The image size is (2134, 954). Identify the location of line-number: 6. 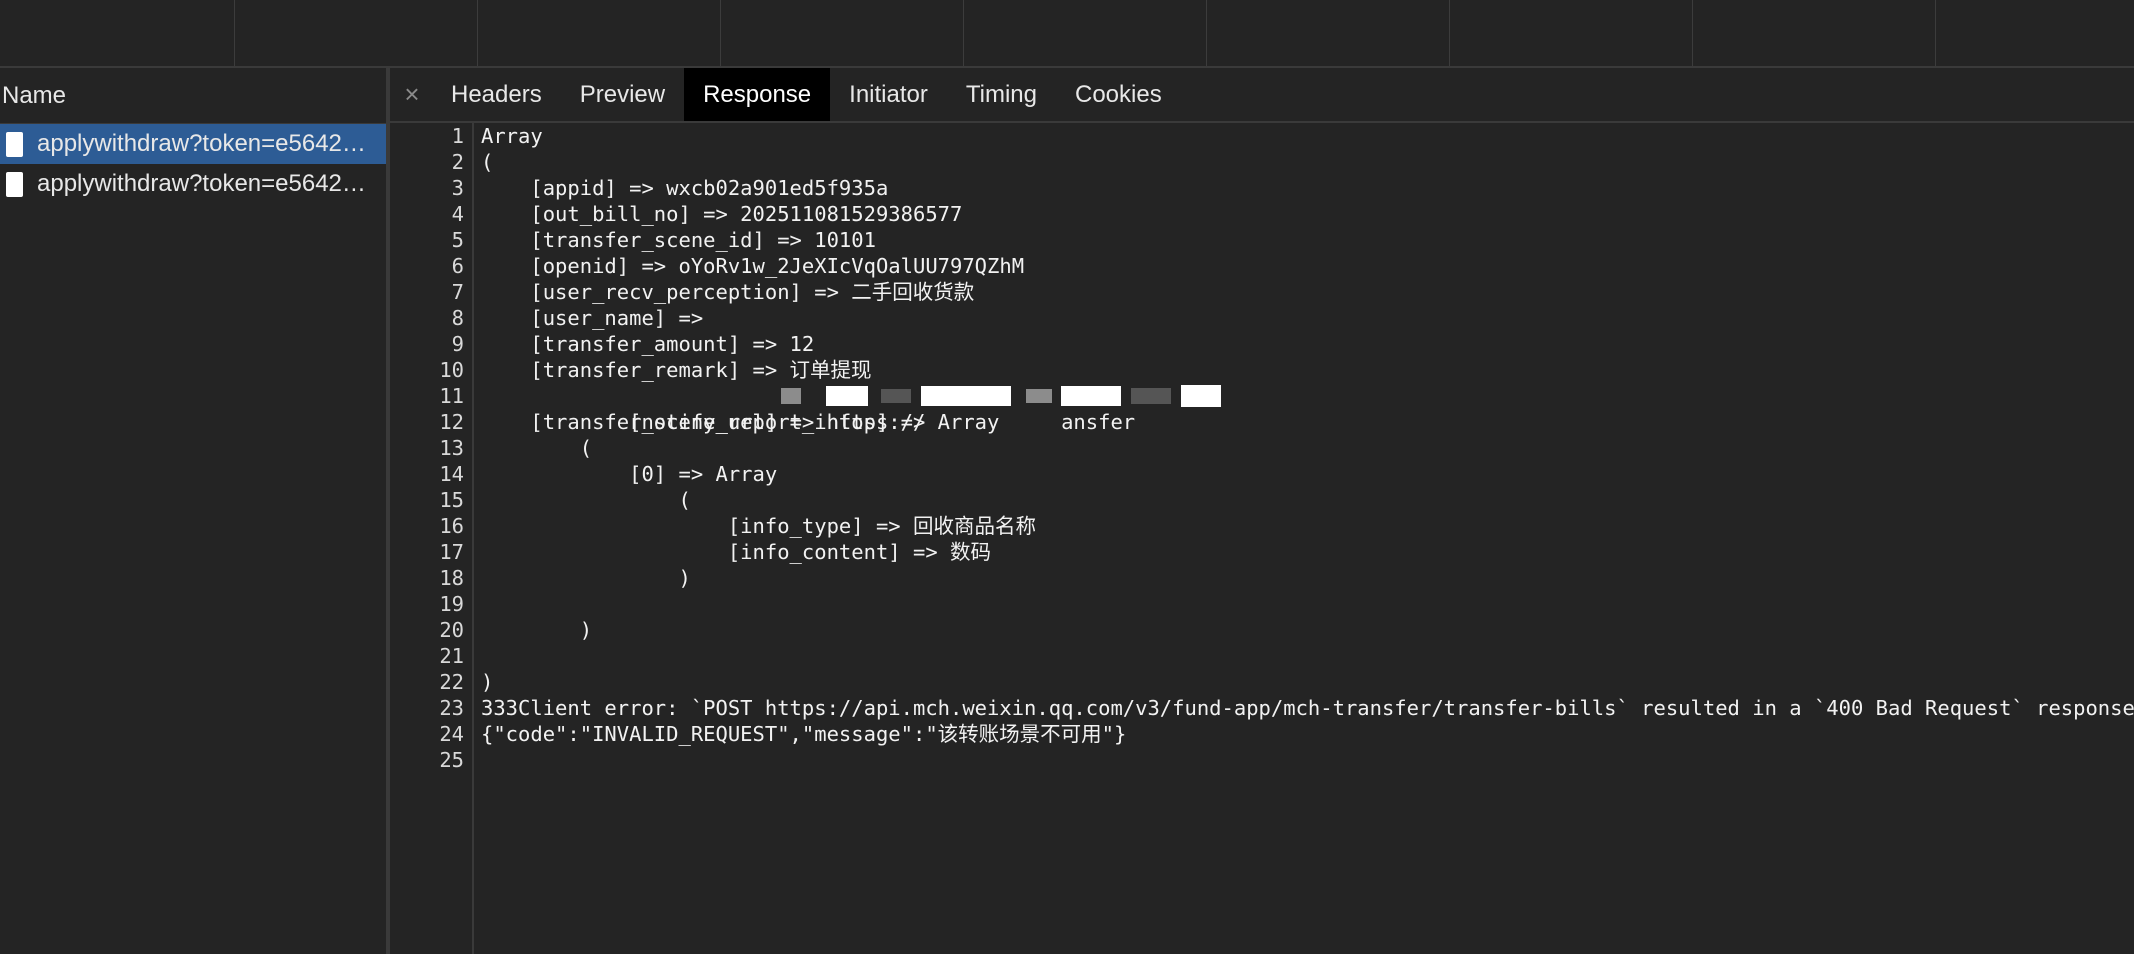
(457, 266).